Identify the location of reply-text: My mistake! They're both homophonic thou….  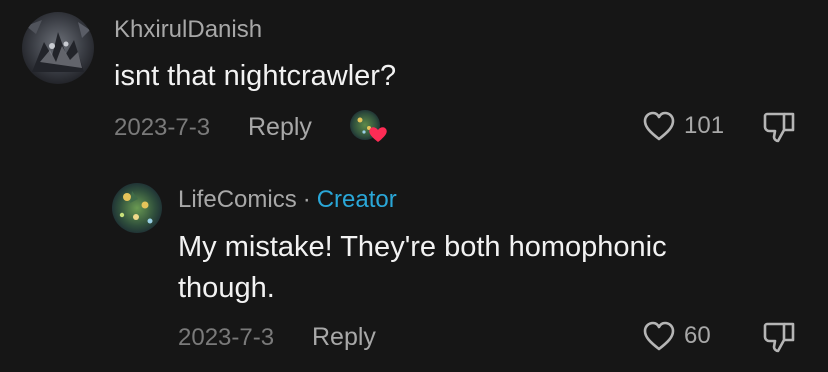
(422, 267).